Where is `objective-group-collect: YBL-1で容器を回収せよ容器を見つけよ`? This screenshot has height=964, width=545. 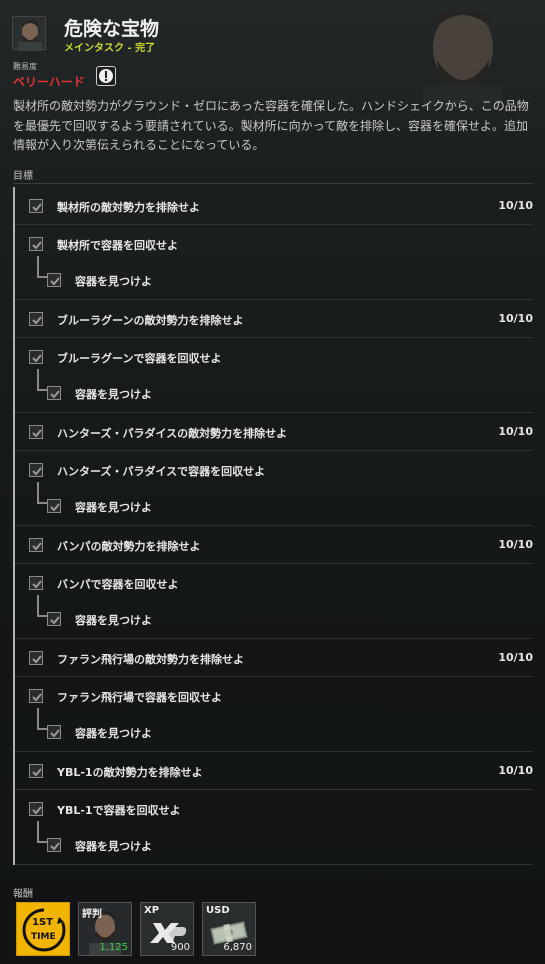 objective-group-collect: YBL-1で容器を回収せよ容器を見つけよ is located at coordinates (273, 827).